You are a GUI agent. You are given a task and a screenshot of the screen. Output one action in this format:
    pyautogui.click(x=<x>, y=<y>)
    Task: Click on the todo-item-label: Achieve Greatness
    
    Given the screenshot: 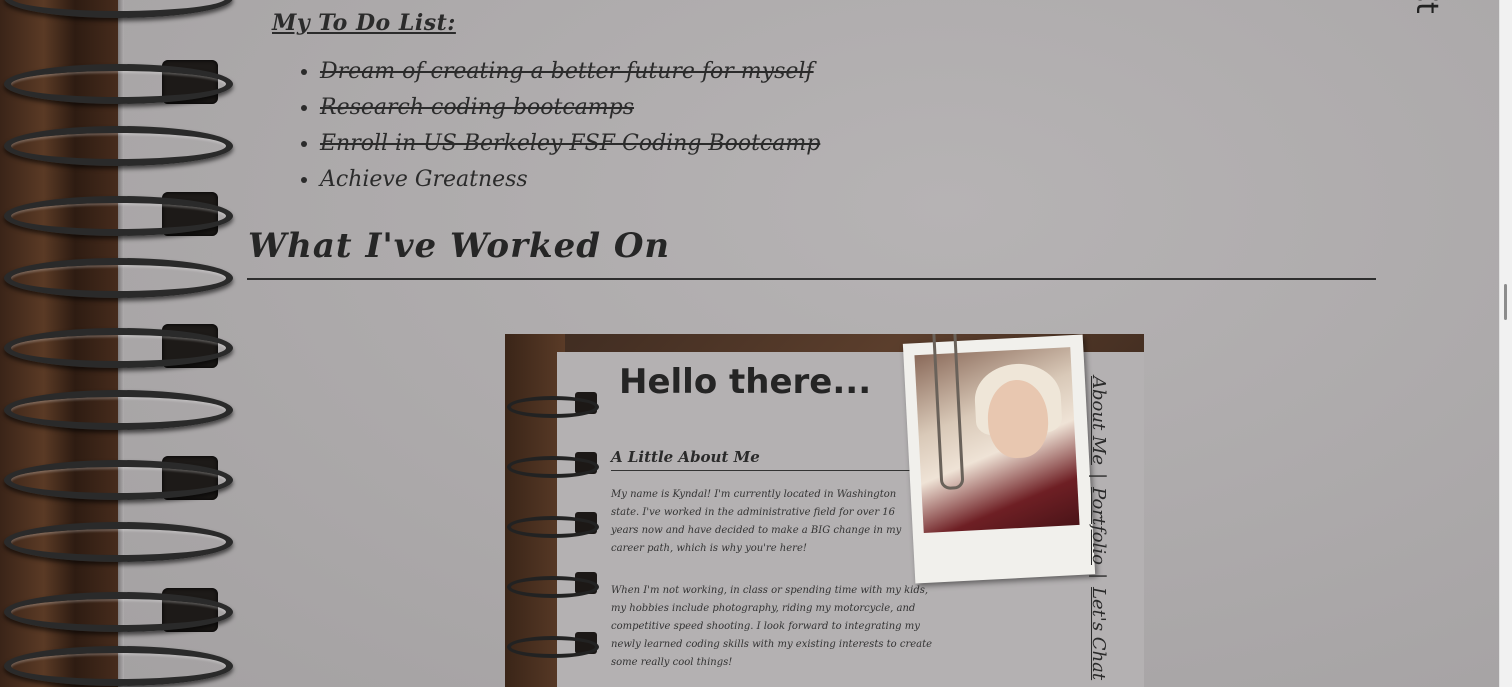 What is the action you would take?
    pyautogui.click(x=424, y=179)
    